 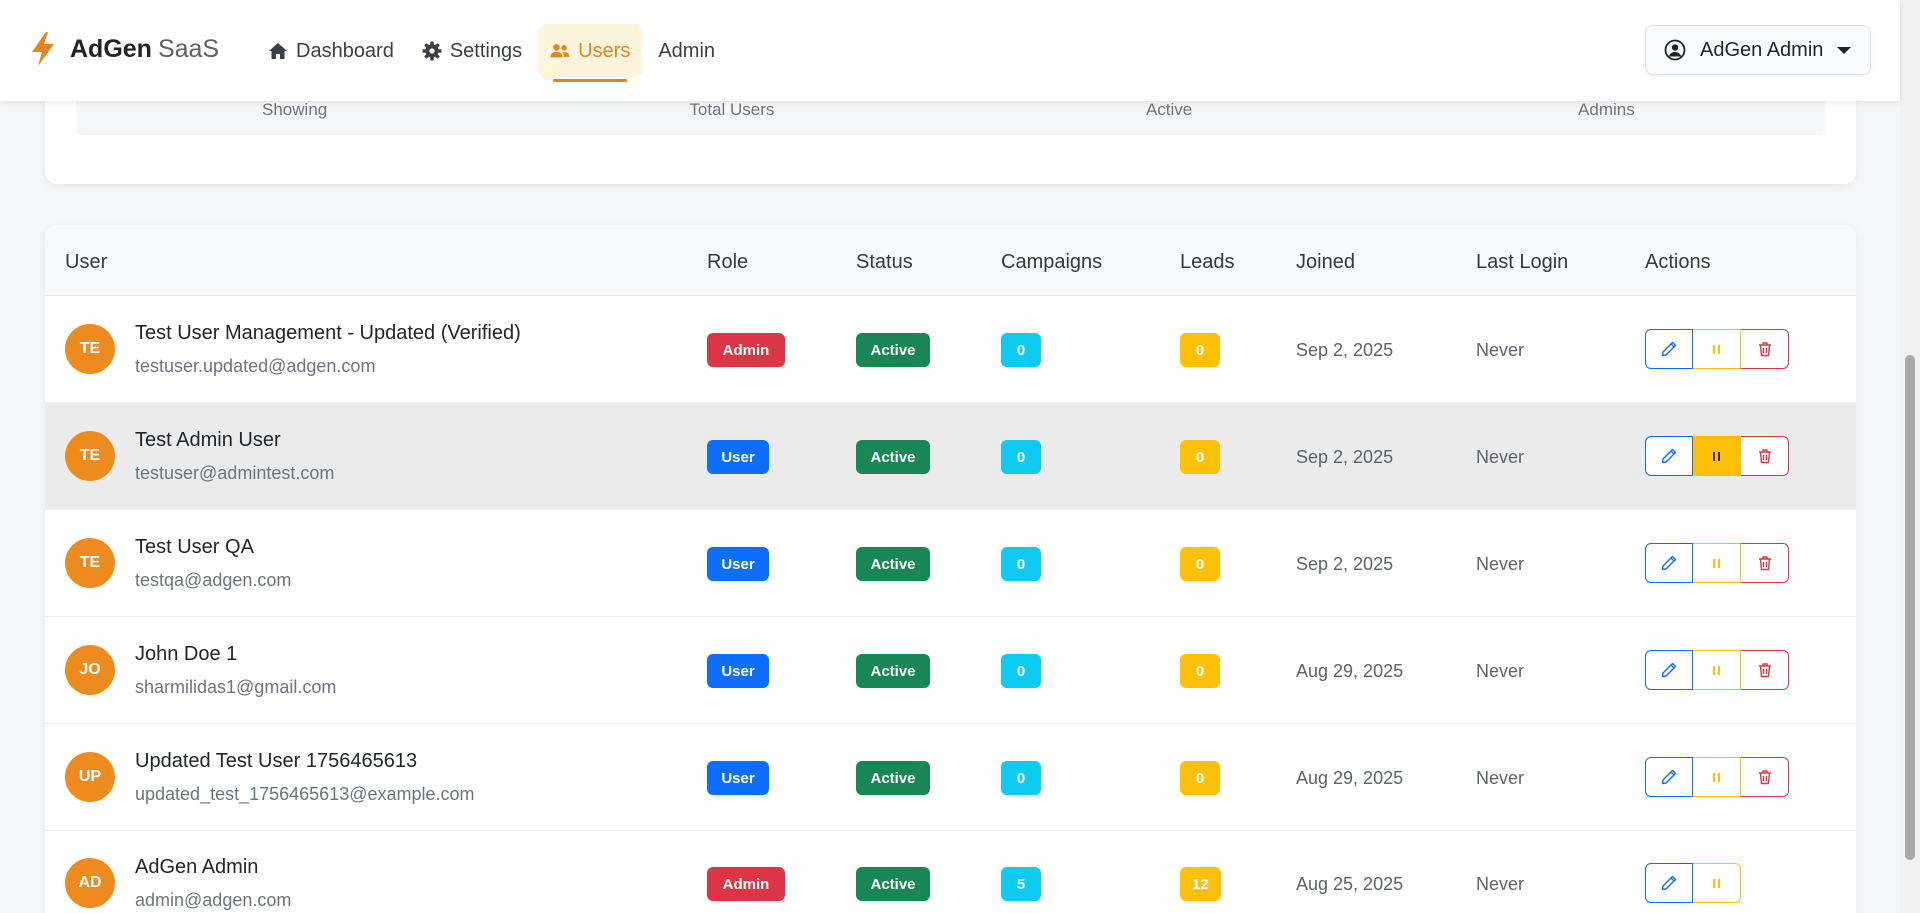 I want to click on header-role: Role, so click(x=727, y=262).